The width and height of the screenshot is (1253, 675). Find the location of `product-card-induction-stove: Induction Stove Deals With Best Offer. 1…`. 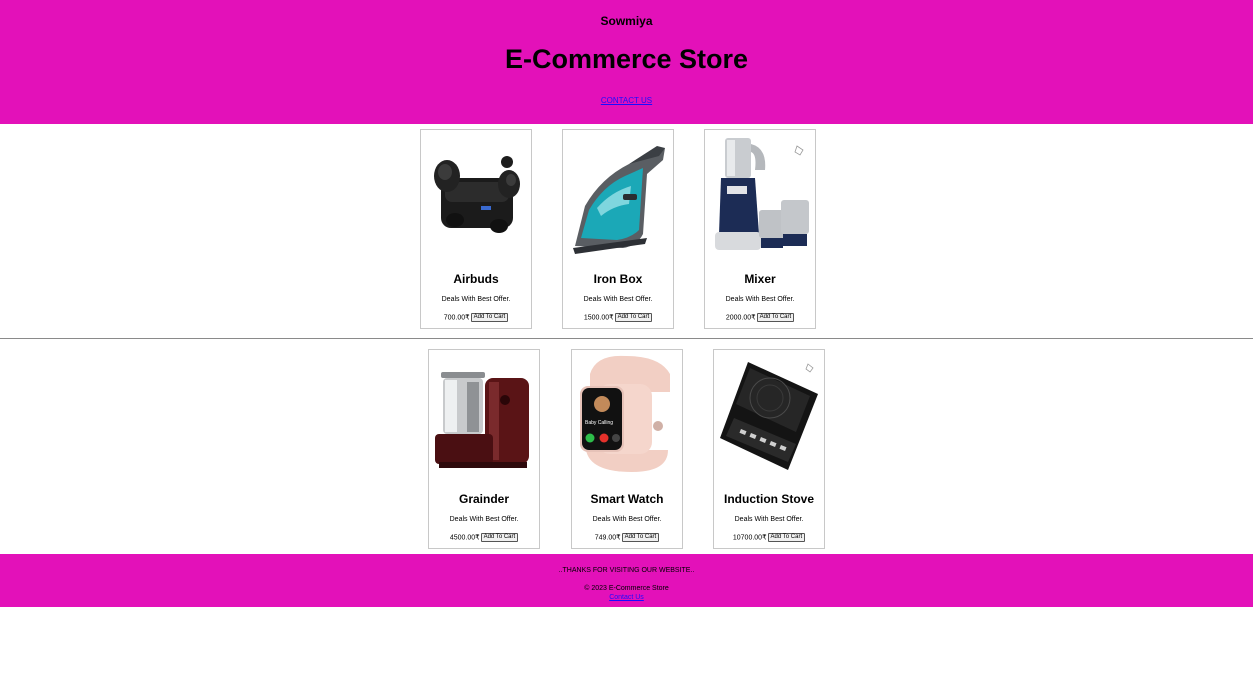

product-card-induction-stove: Induction Stove Deals With Best Offer. 1… is located at coordinates (769, 449).